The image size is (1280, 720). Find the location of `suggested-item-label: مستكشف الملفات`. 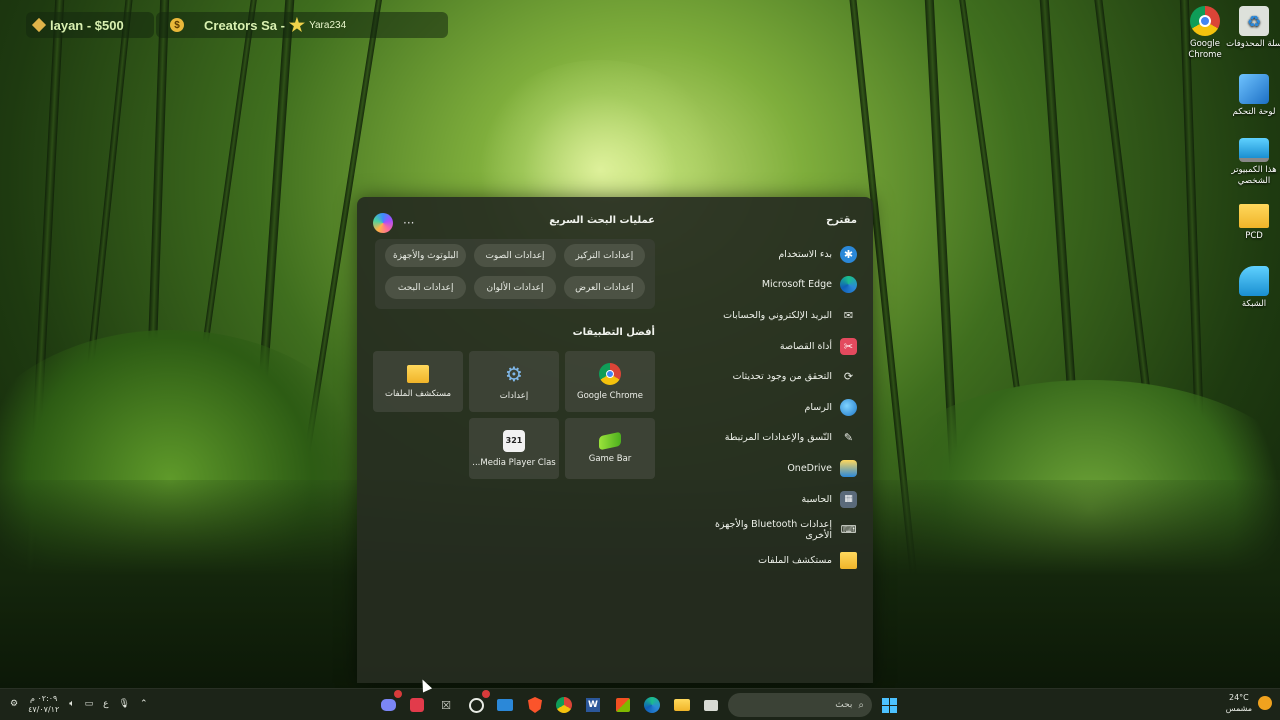

suggested-item-label: مستكشف الملفات is located at coordinates (795, 560).